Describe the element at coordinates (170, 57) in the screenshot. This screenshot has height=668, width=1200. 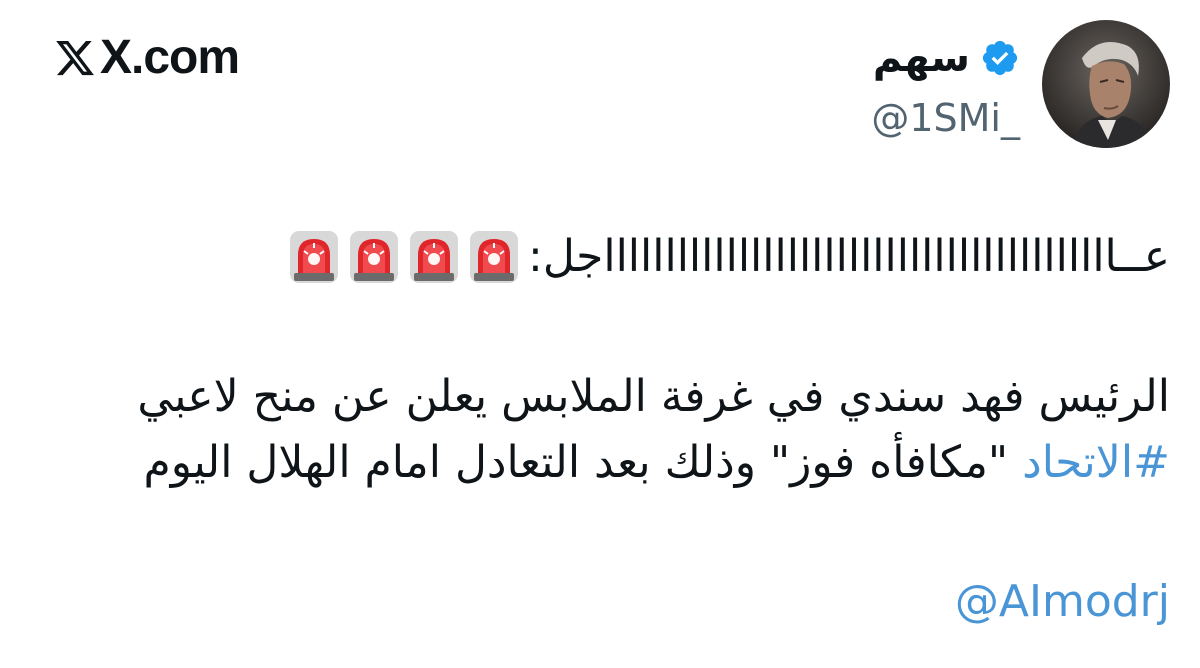
I see `brand-label: X.com` at that location.